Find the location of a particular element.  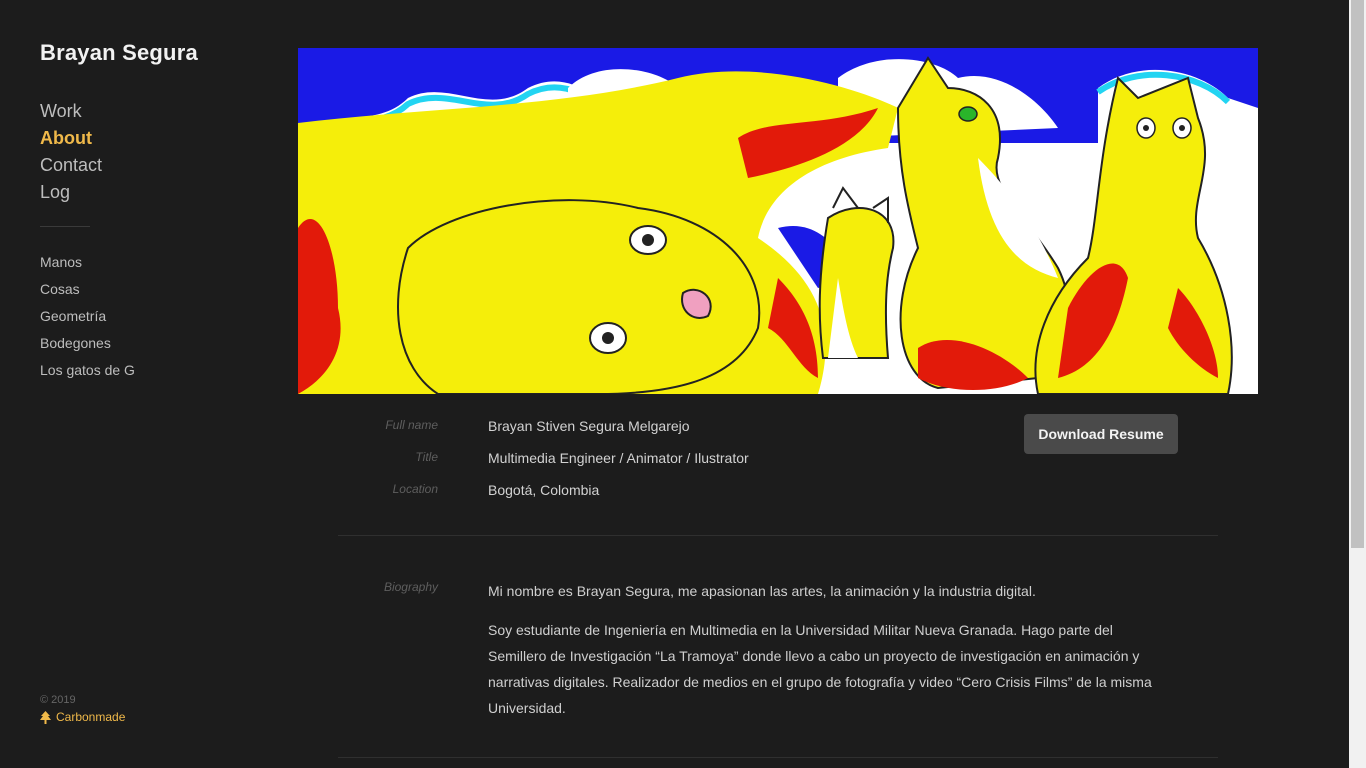

site-title: Brayan Segura is located at coordinates (150, 53).